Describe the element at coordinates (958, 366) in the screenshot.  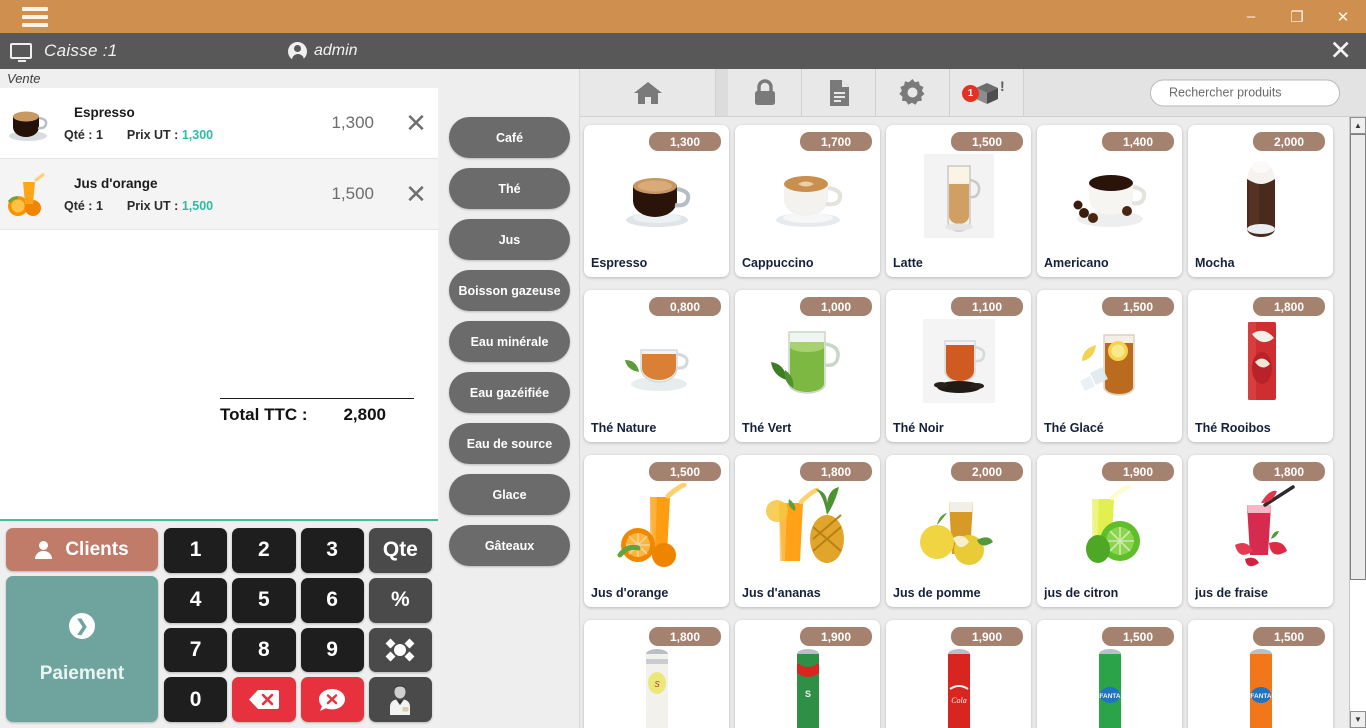
I see `product-card-the-noir: 1,100 Thé Noir` at that location.